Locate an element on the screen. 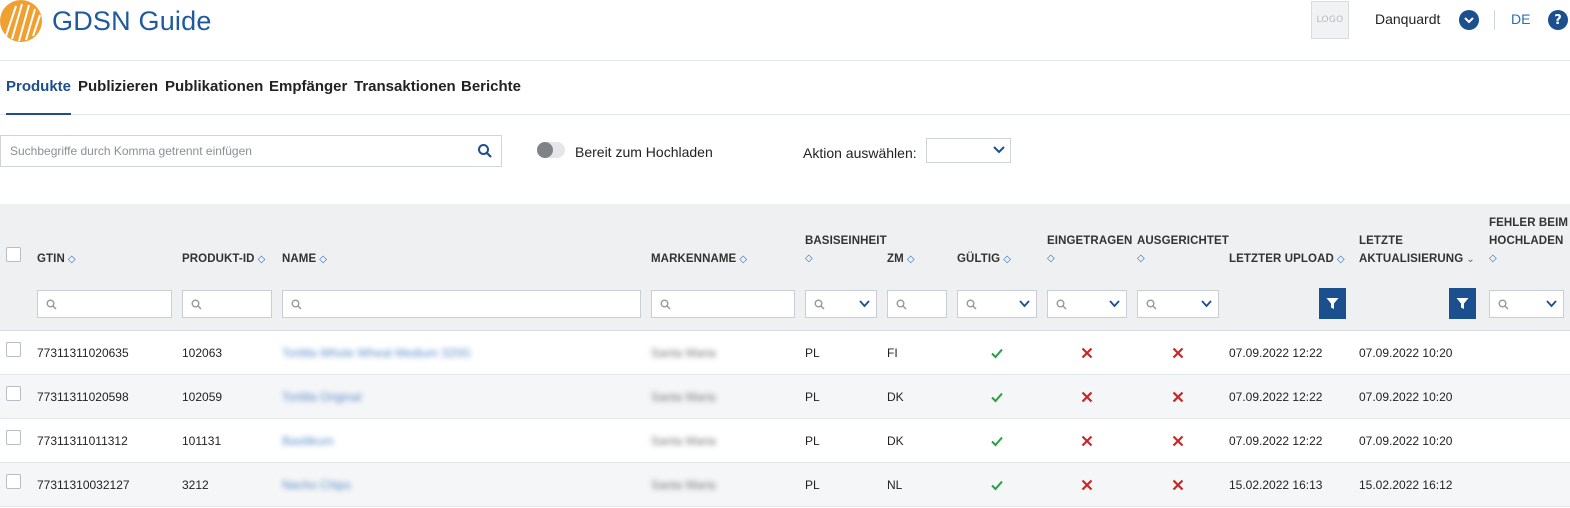 This screenshot has height=508, width=1570. select-all-checkbox is located at coordinates (13, 254).